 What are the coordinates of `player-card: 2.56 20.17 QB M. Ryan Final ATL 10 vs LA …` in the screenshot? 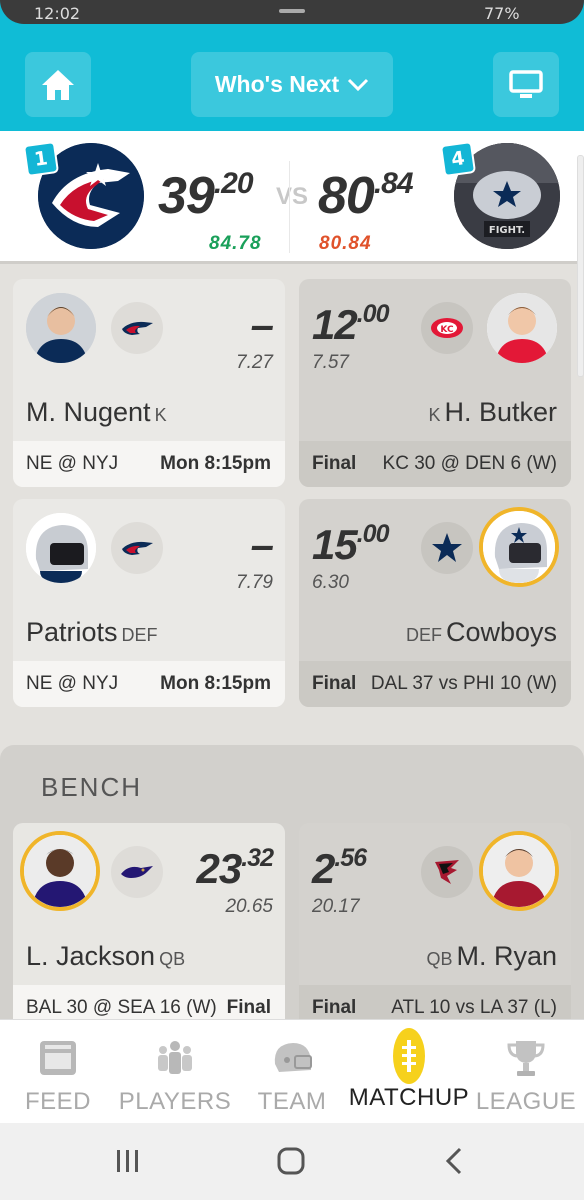 It's located at (435, 927).